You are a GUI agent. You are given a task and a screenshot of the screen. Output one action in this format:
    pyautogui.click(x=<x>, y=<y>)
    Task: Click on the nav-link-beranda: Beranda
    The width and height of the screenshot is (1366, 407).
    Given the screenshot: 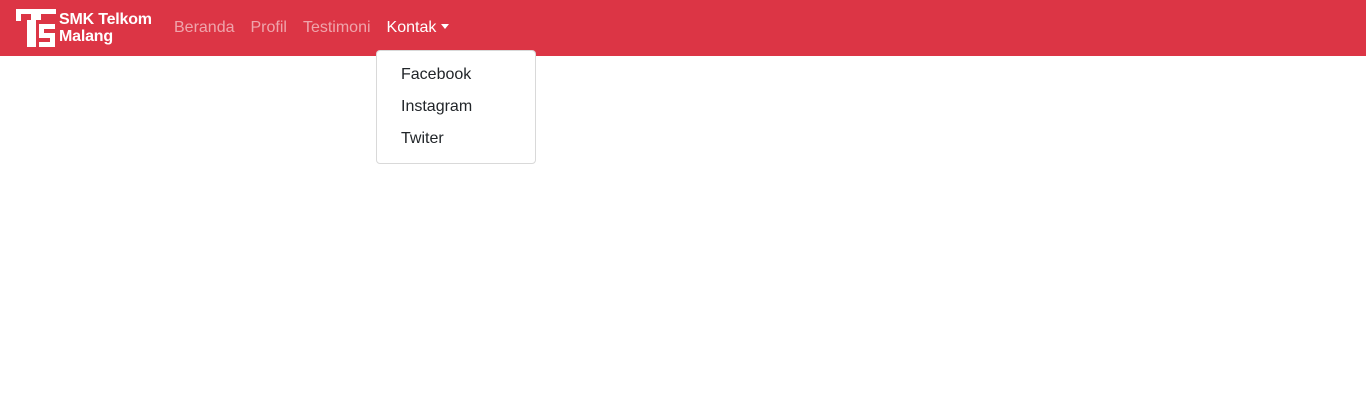 What is the action you would take?
    pyautogui.click(x=204, y=28)
    